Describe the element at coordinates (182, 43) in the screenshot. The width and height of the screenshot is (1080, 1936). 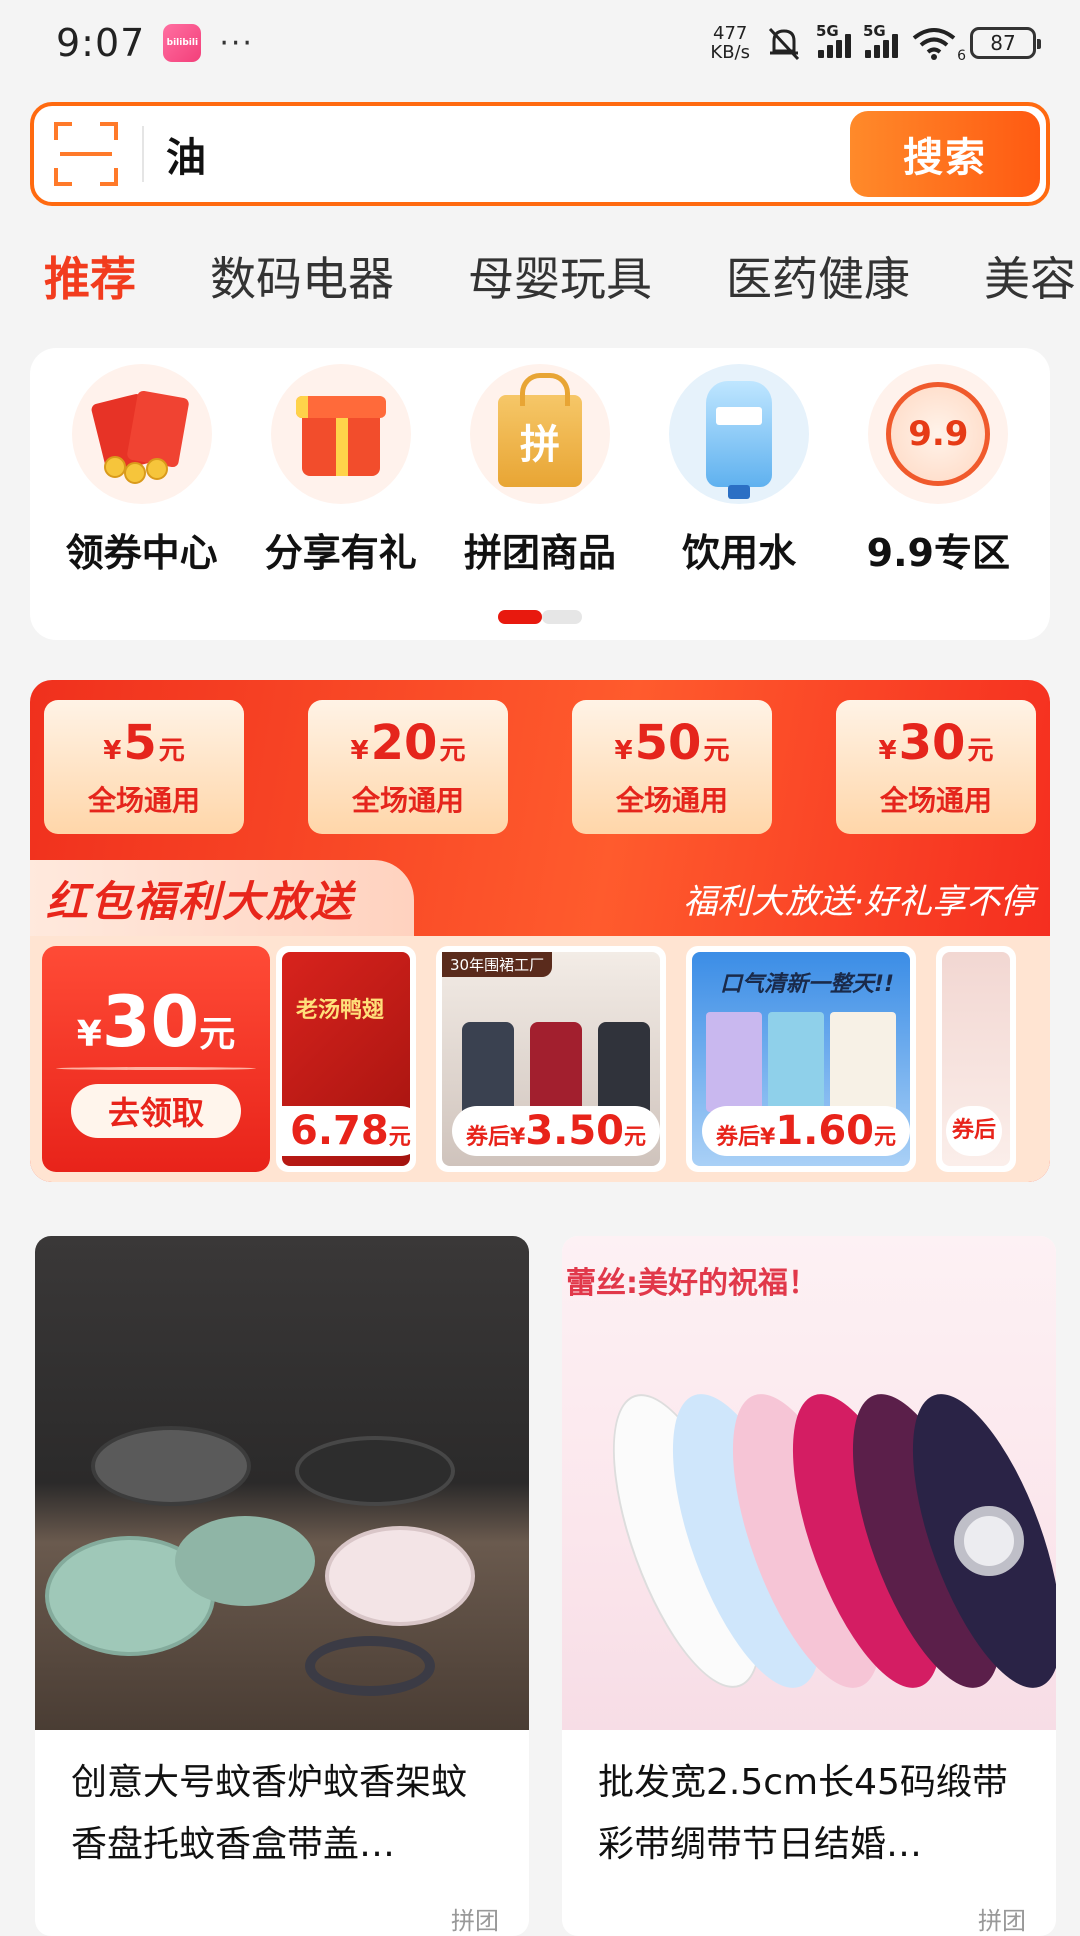
I see `bilibili-app-icon: bilibili` at that location.